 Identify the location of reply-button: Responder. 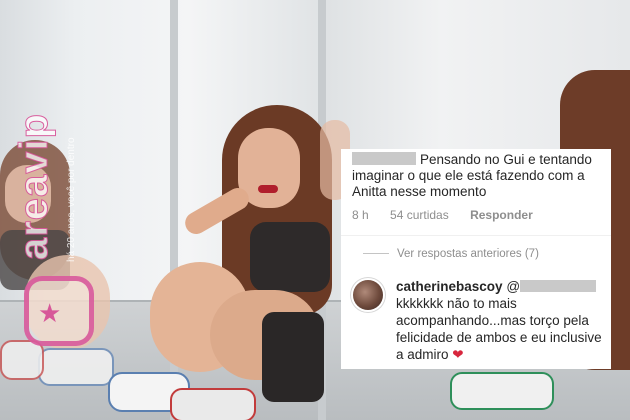
(501, 215).